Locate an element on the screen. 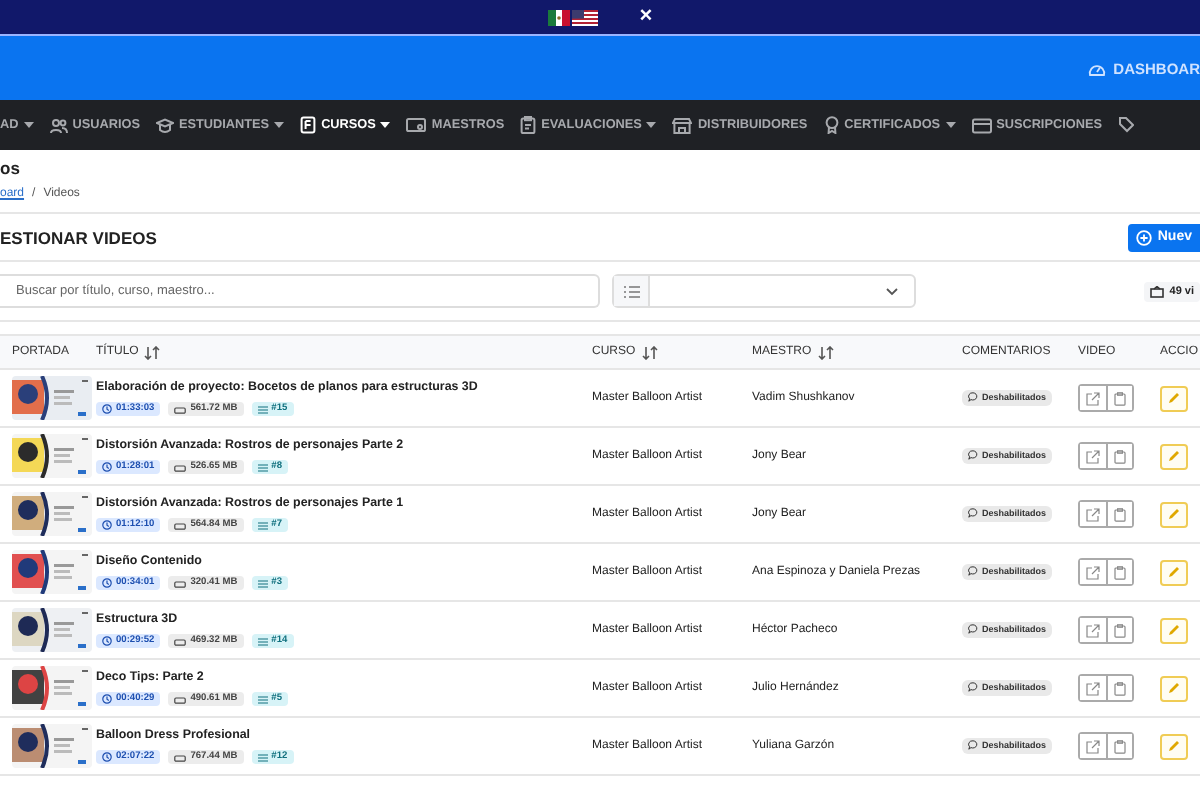 This screenshot has width=1200, height=800. card-title: ESTIONAR VIDEOS is located at coordinates (78, 237).